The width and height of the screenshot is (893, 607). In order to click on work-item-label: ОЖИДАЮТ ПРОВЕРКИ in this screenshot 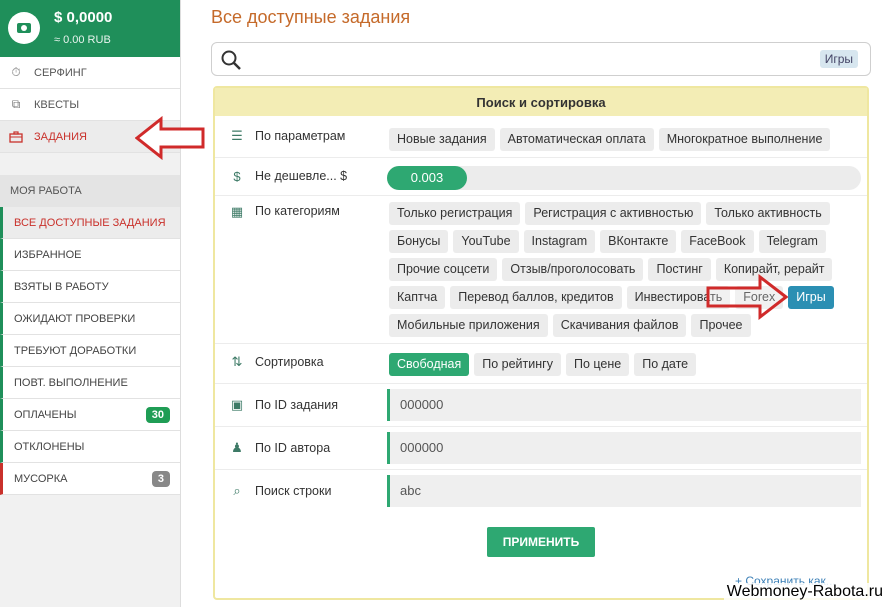, I will do `click(75, 318)`.